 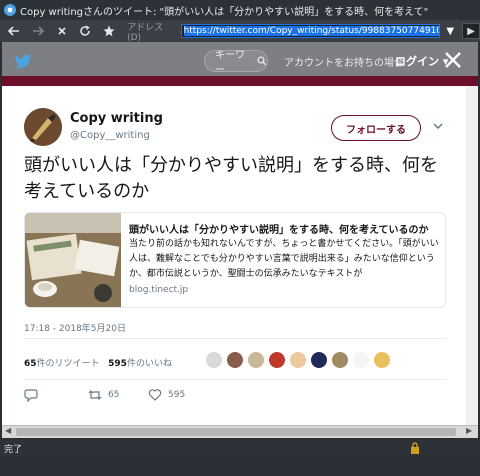 I want to click on follow-button: フォローする, so click(x=376, y=128).